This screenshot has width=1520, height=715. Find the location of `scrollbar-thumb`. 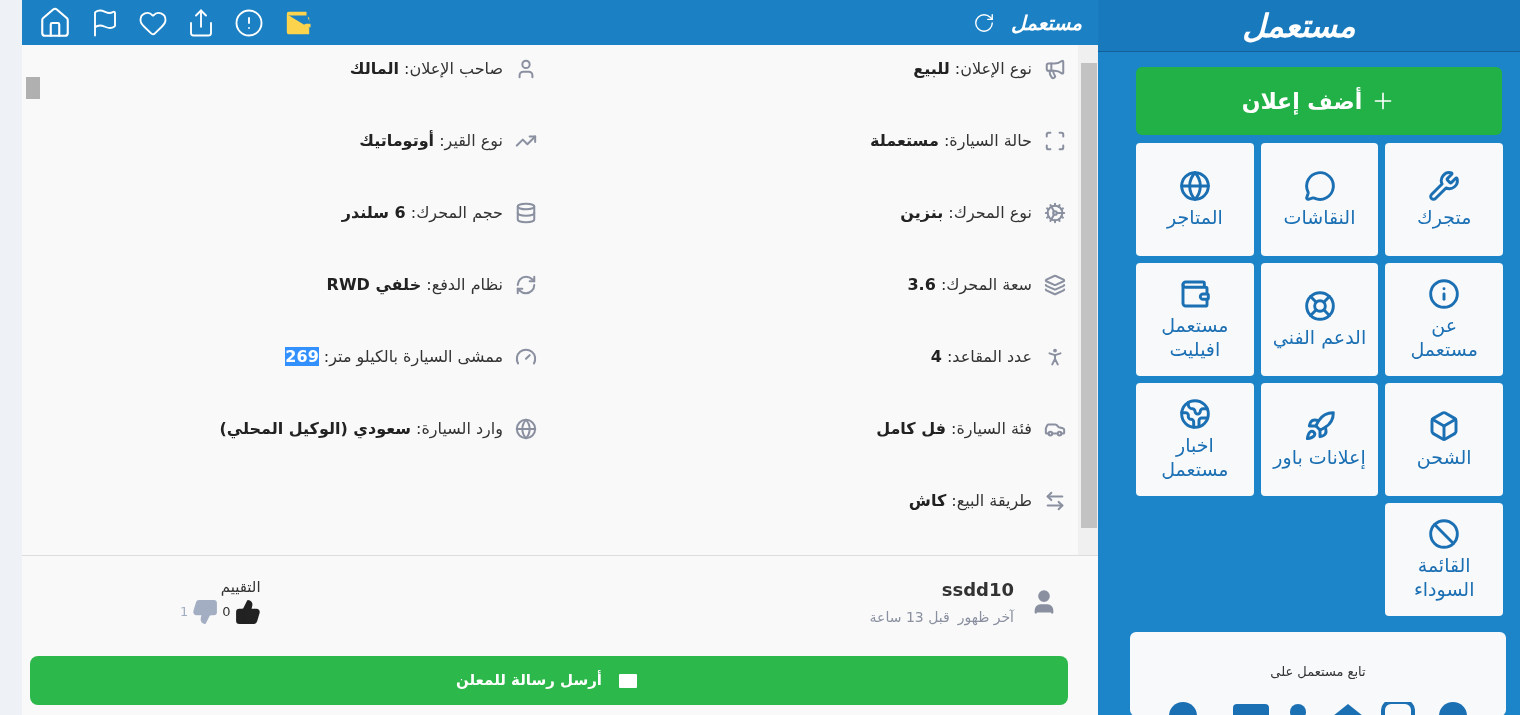

scrollbar-thumb is located at coordinates (33, 88).